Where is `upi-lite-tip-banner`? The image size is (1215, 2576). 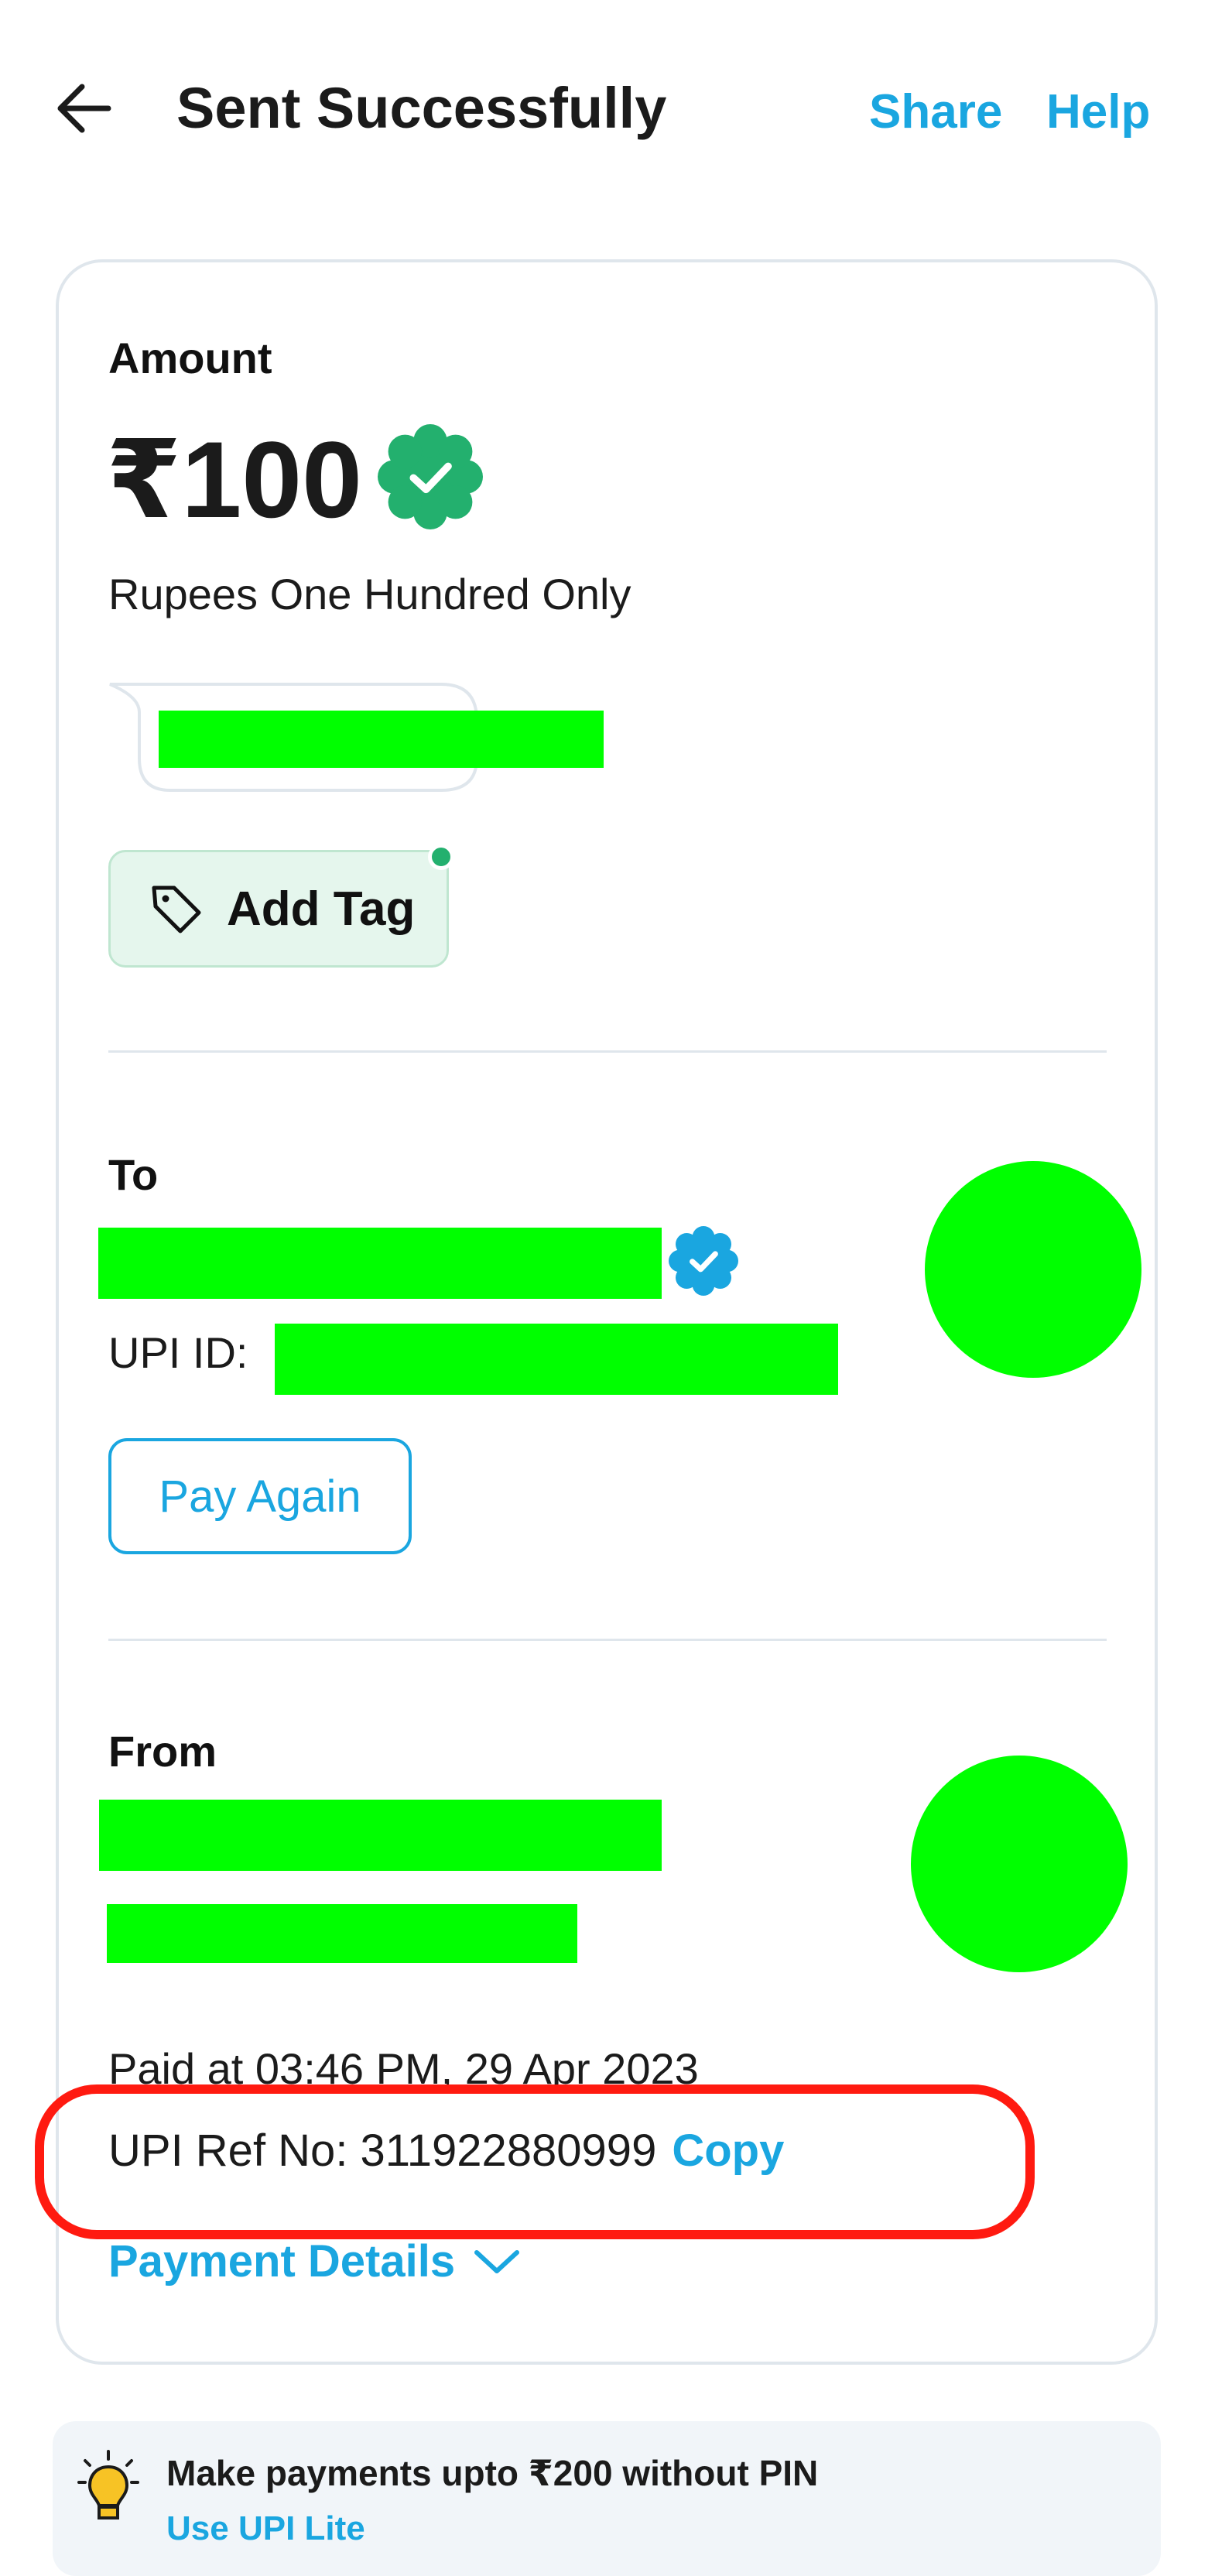
upi-lite-tip-banner is located at coordinates (607, 2498).